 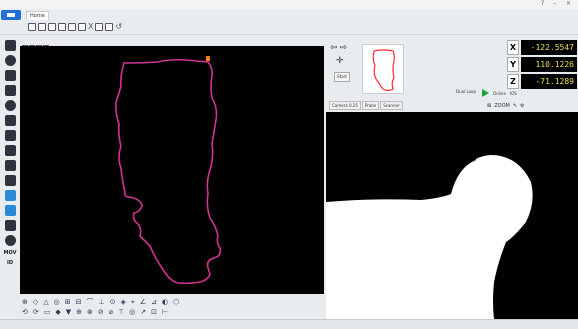 I want to click on shape-icon, so click(x=62, y=27).